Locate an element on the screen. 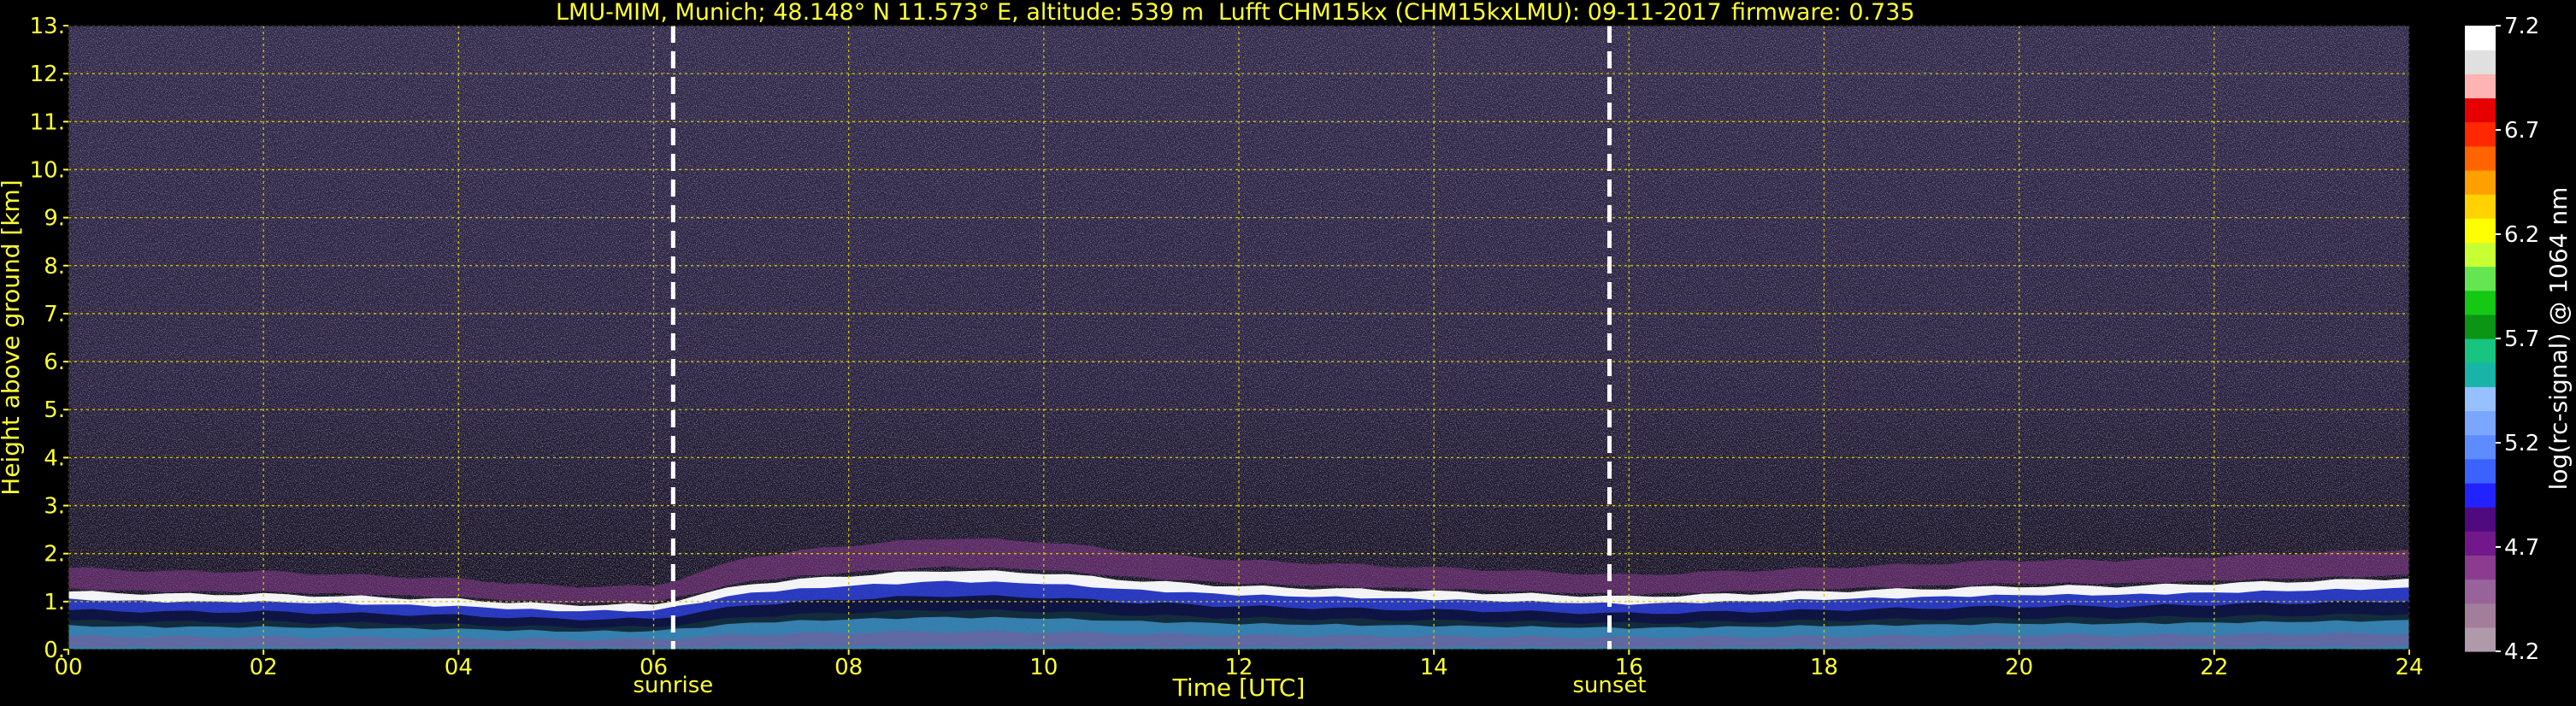  y-tick-label: 10. is located at coordinates (47, 170).